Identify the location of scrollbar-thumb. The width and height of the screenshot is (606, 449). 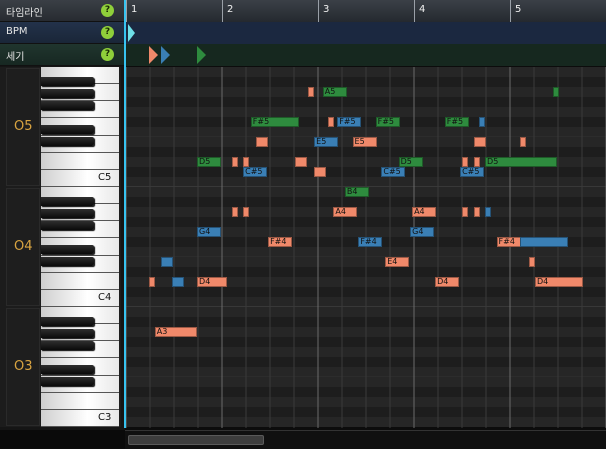
(196, 440).